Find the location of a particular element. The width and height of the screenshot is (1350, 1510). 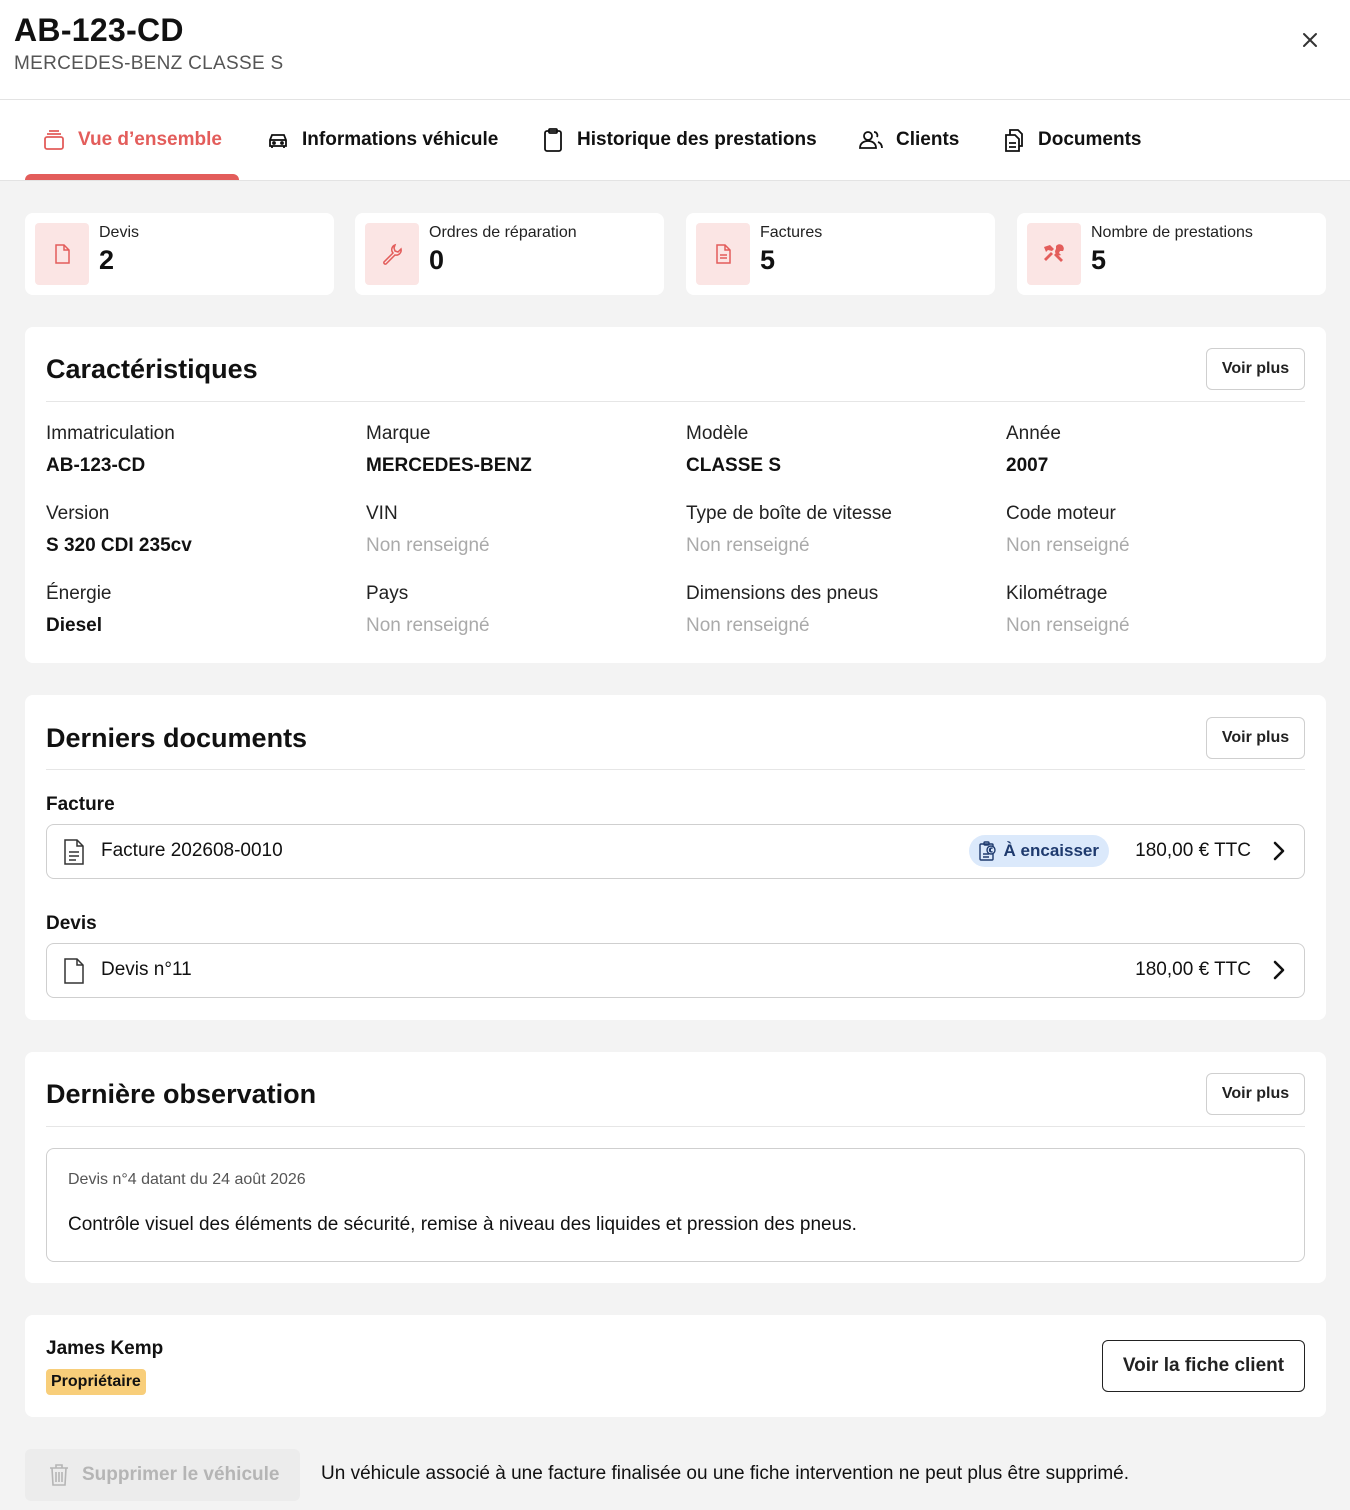

quote-name: Devis n°11 is located at coordinates (146, 969).